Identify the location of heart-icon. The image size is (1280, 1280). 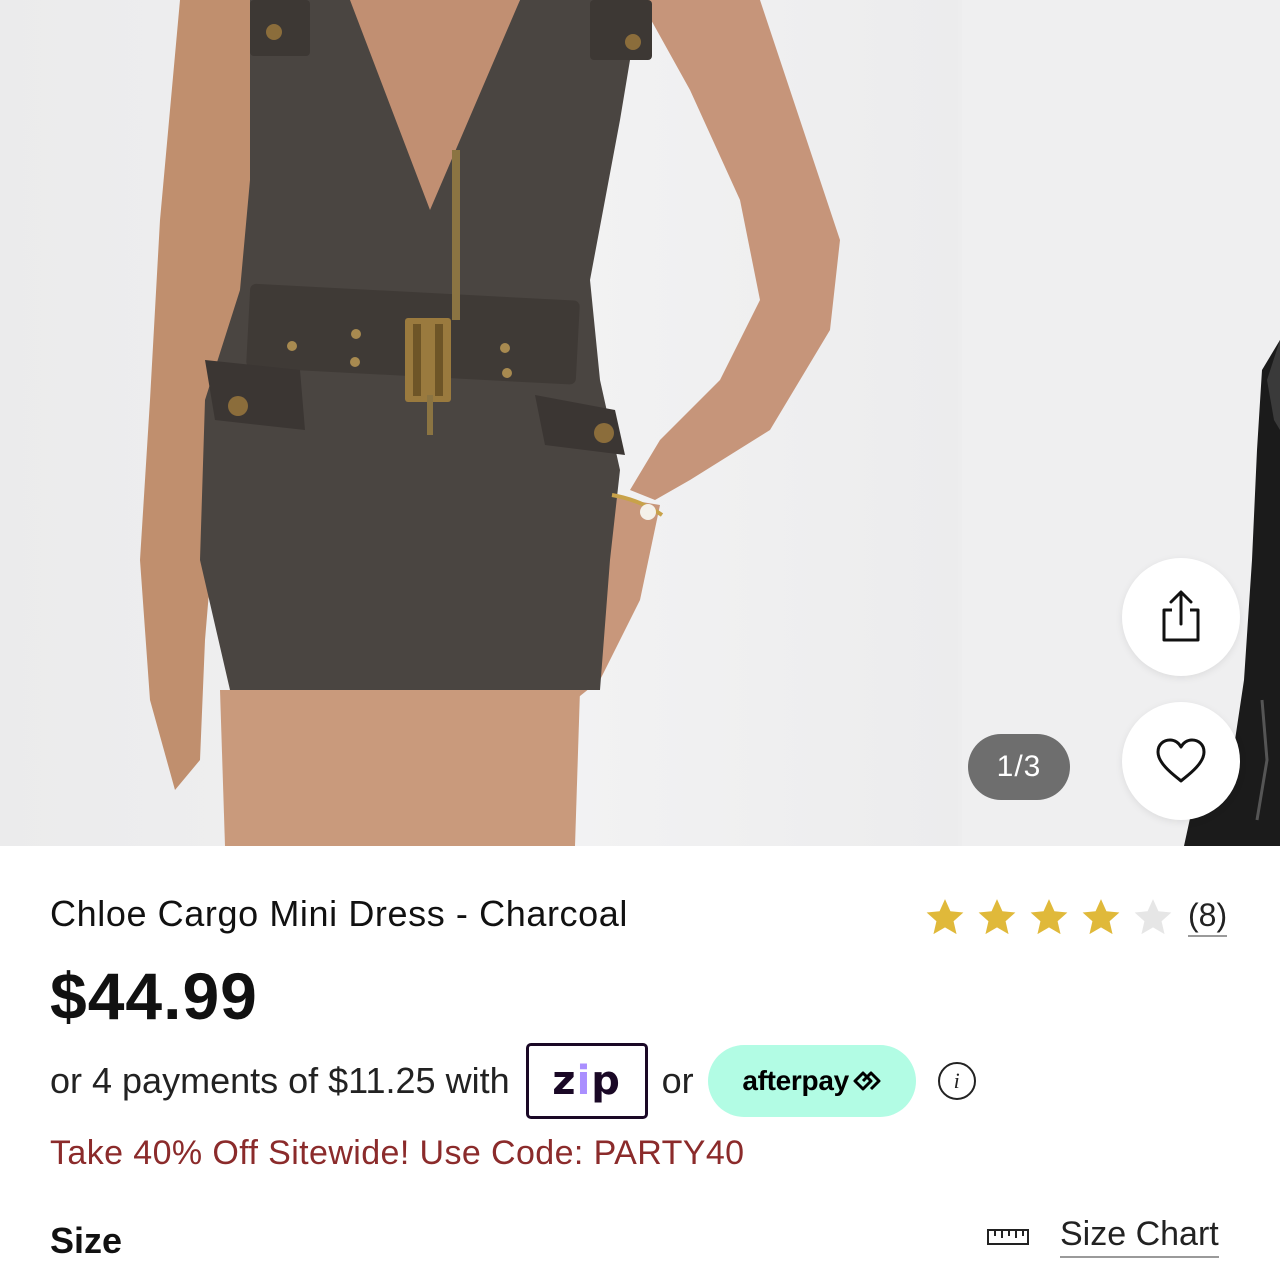
(1181, 760).